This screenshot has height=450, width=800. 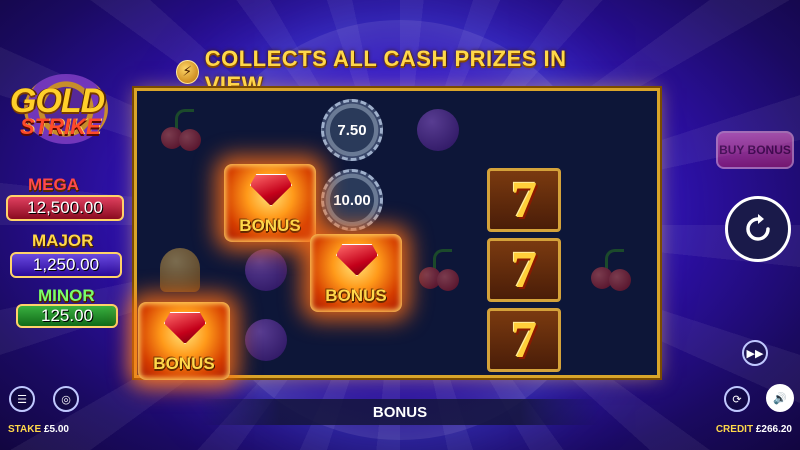 I want to click on bet-button: ◎, so click(x=66, y=399).